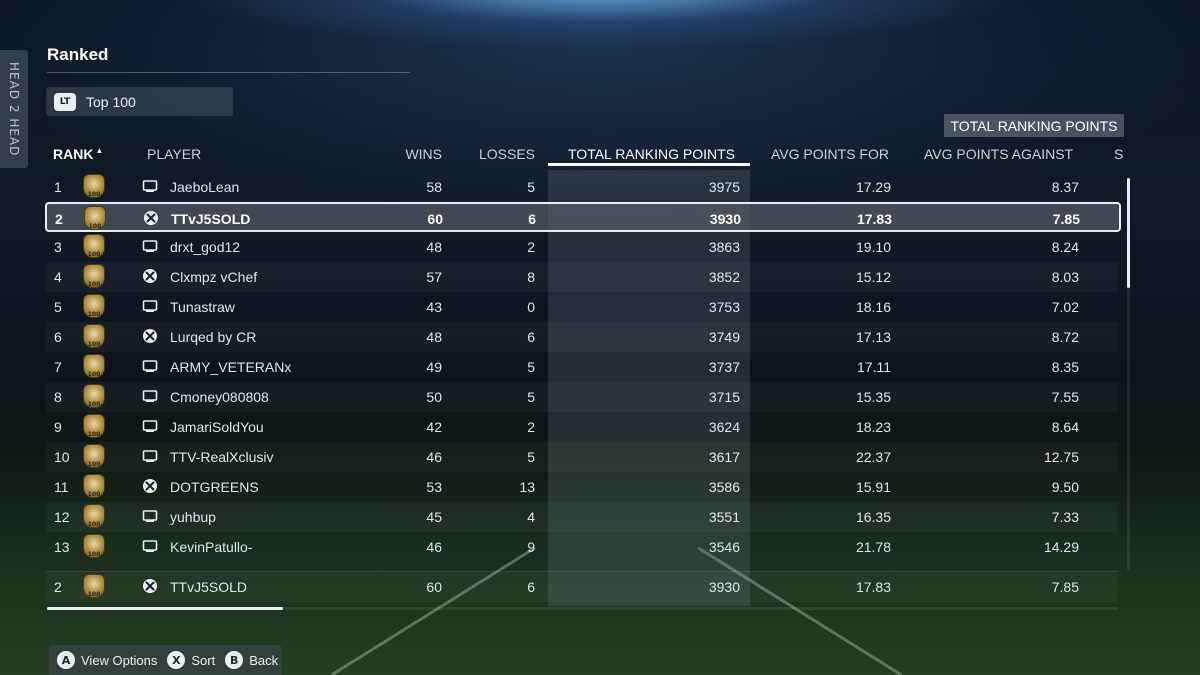 The height and width of the screenshot is (675, 1200). What do you see at coordinates (1065, 587) in the screenshot?
I see `avg-points-against-cell: 7.85` at bounding box center [1065, 587].